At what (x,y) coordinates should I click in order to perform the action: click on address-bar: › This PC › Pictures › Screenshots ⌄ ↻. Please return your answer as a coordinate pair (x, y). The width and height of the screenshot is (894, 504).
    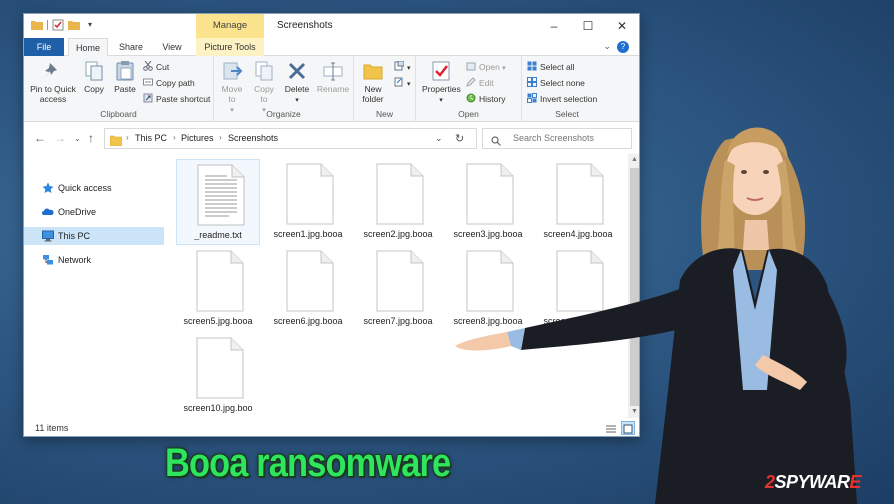
    Looking at the image, I should click on (290, 138).